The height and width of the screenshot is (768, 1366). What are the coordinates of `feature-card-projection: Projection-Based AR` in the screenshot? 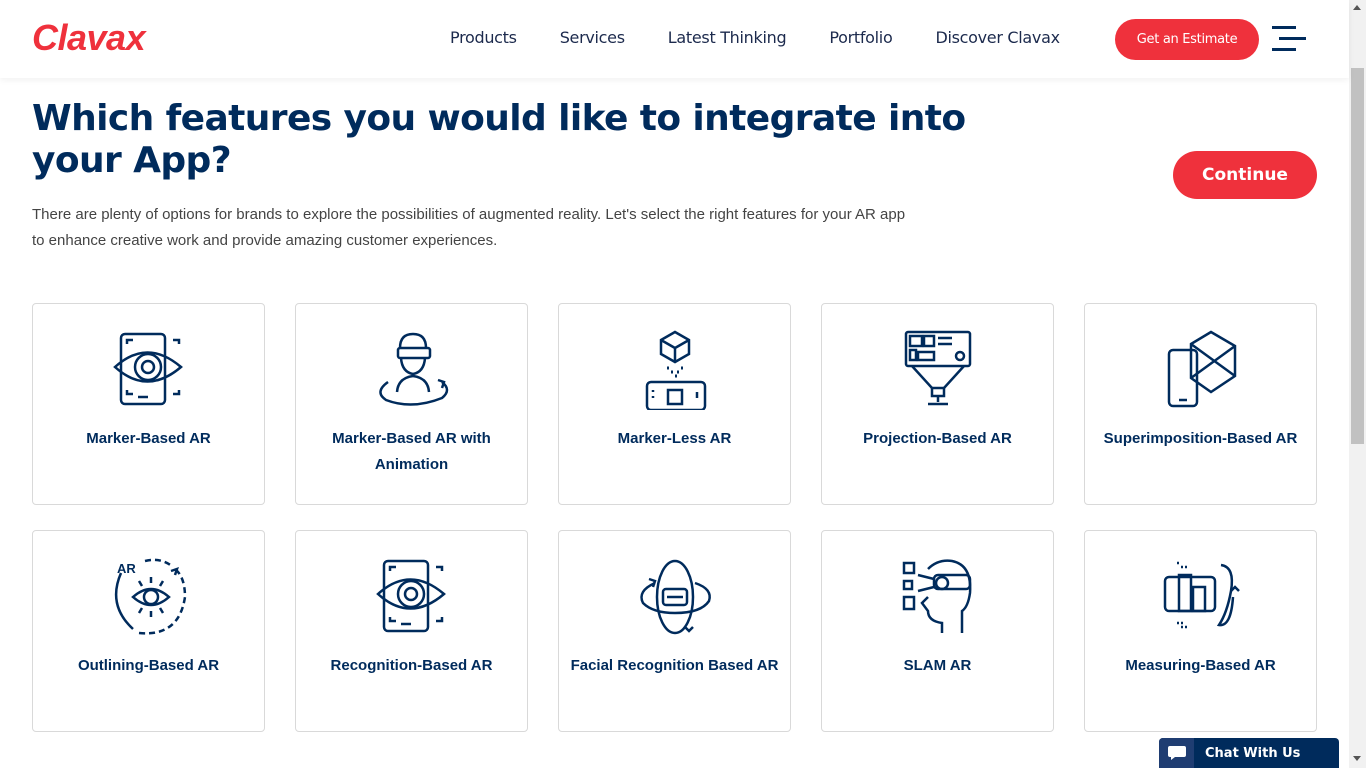 It's located at (937, 404).